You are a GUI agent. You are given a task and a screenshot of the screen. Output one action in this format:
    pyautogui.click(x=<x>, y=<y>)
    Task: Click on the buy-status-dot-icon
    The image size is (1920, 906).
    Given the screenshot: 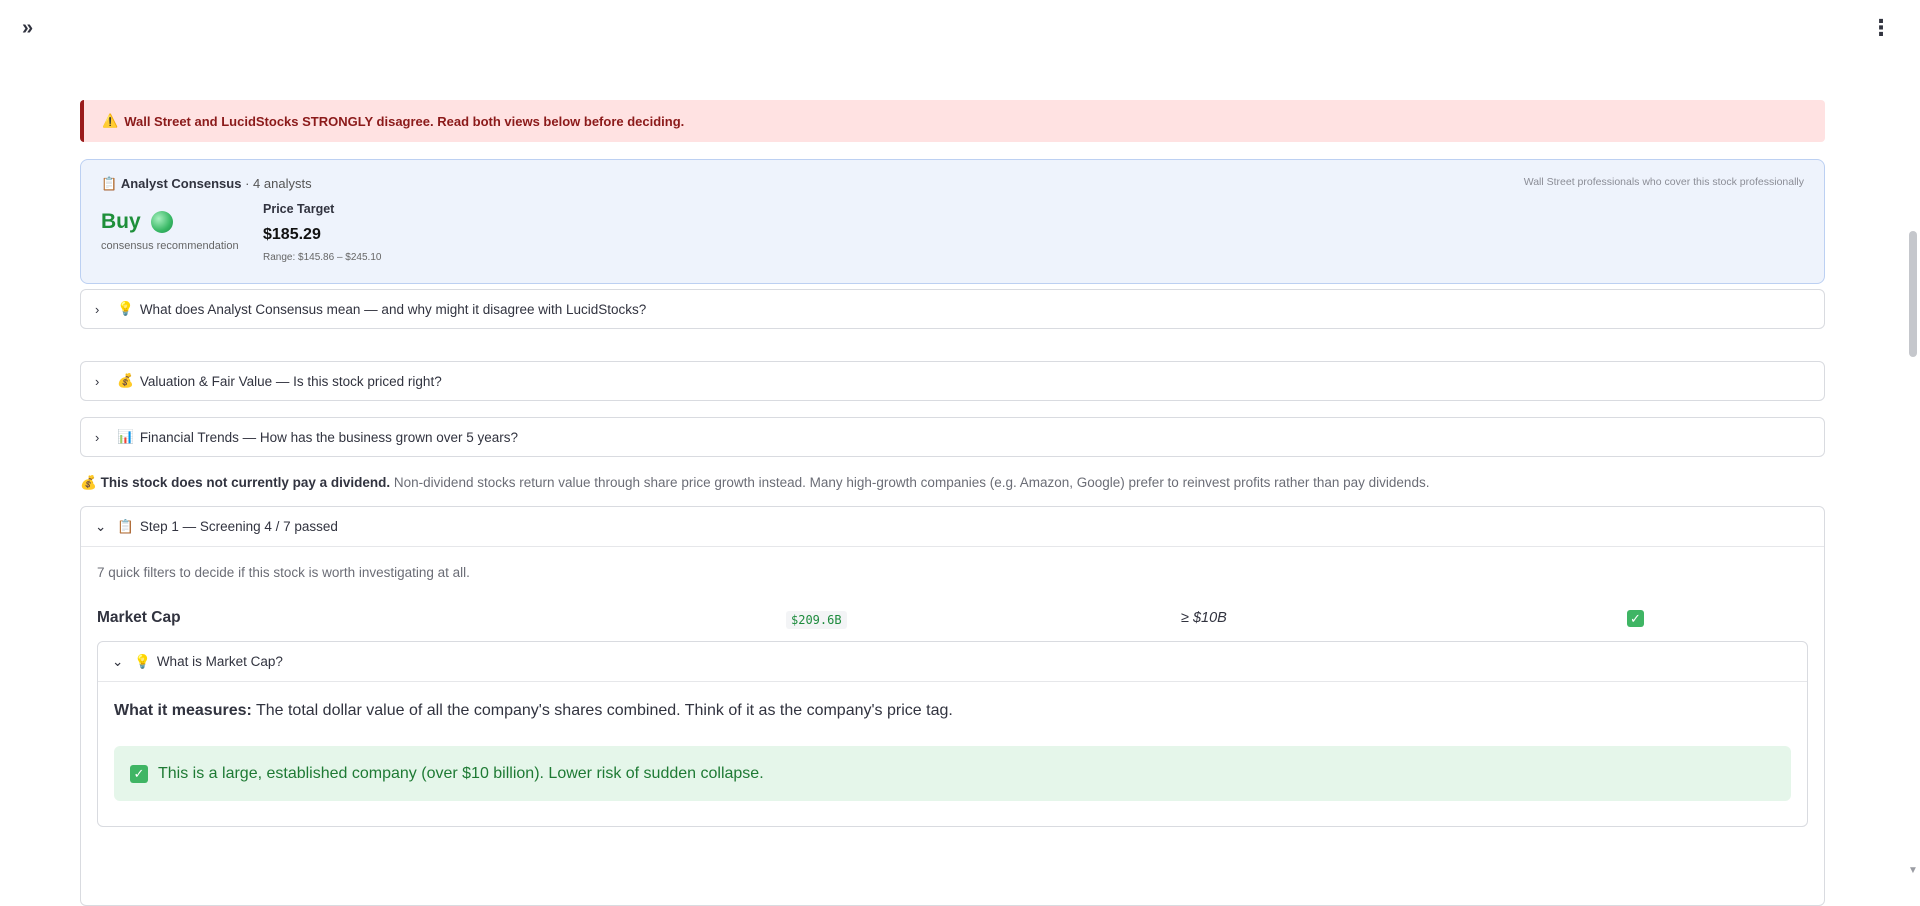 What is the action you would take?
    pyautogui.click(x=161, y=222)
    